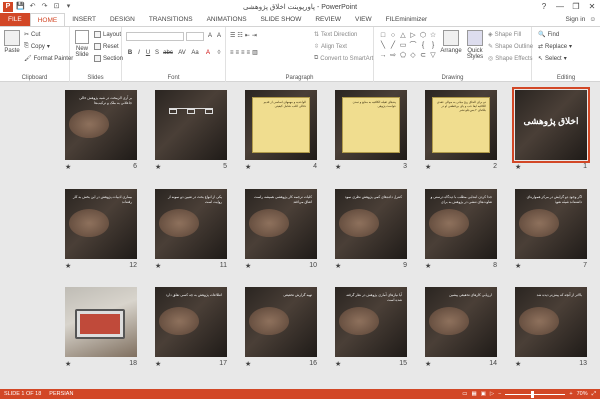 The height and width of the screenshot is (399, 600). Describe the element at coordinates (535, 394) in the screenshot. I see `zoom-slider` at that location.